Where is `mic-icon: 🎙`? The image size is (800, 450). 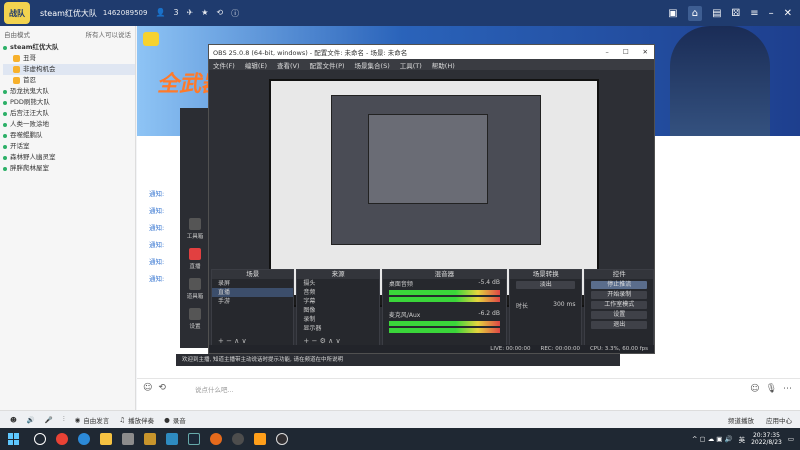 mic-icon: 🎙 is located at coordinates (771, 389).